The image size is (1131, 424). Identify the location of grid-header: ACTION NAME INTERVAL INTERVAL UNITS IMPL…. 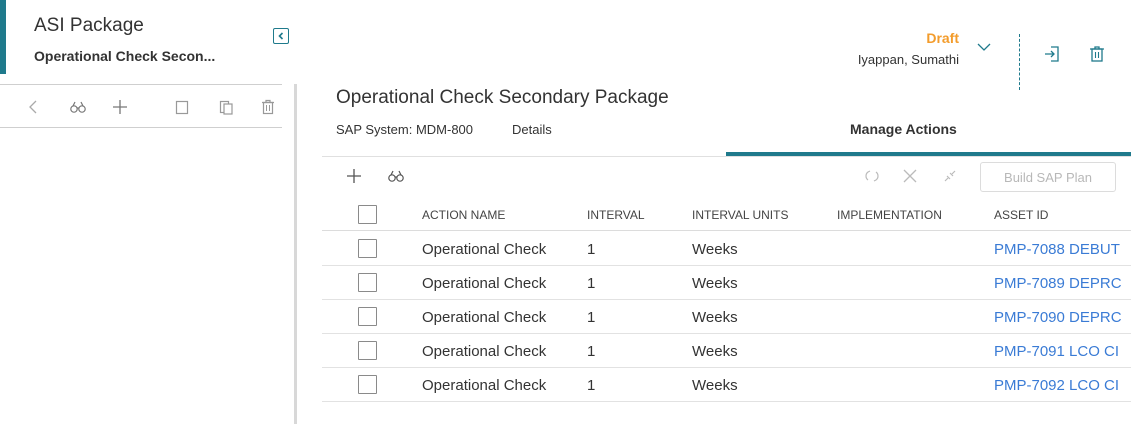
(726, 214).